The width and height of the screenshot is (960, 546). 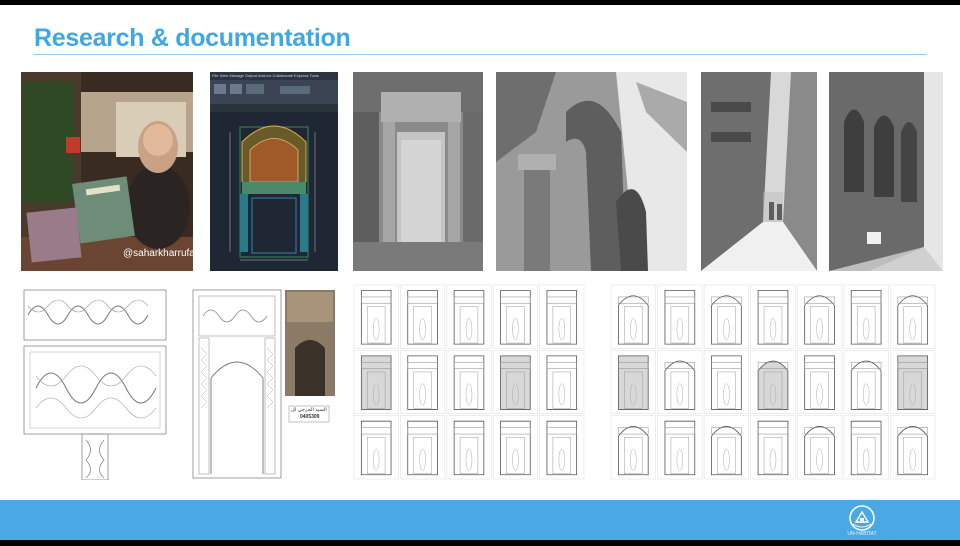 I want to click on cad-menu-view: View, so click(x=224, y=75).